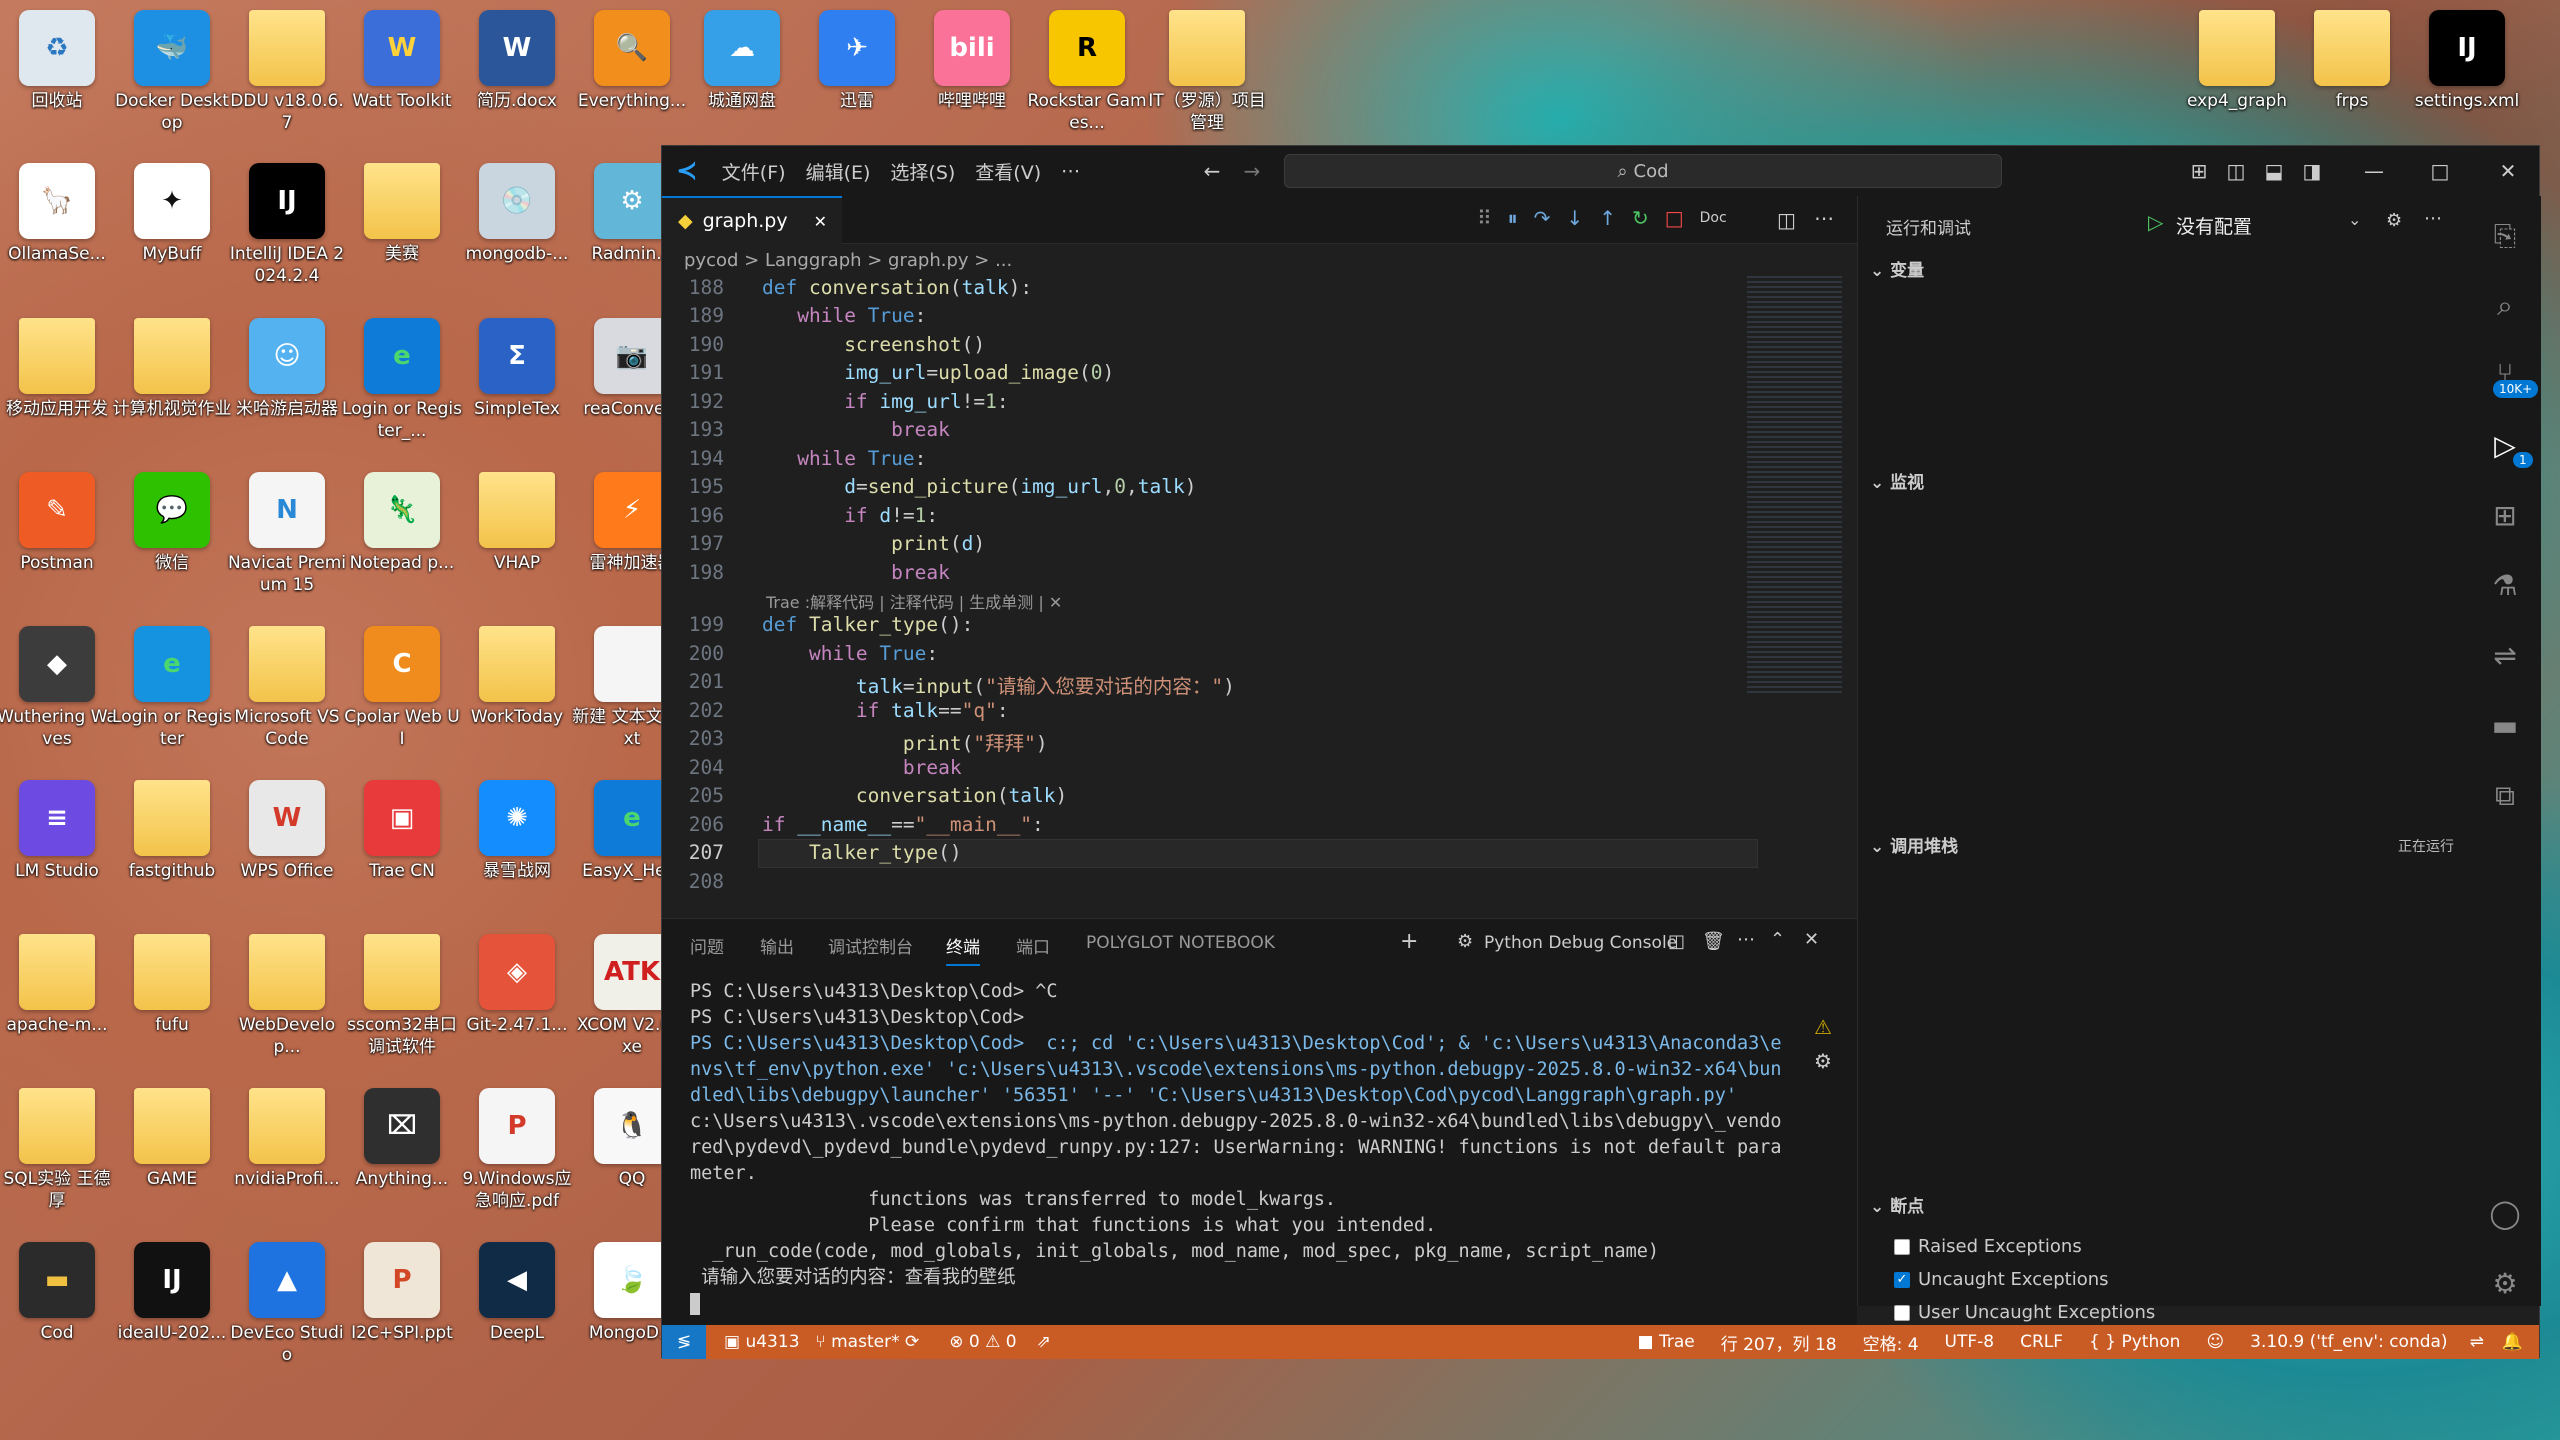 The image size is (2560, 1440). What do you see at coordinates (2512, 1342) in the screenshot?
I see `bell-icon: 🔔` at bounding box center [2512, 1342].